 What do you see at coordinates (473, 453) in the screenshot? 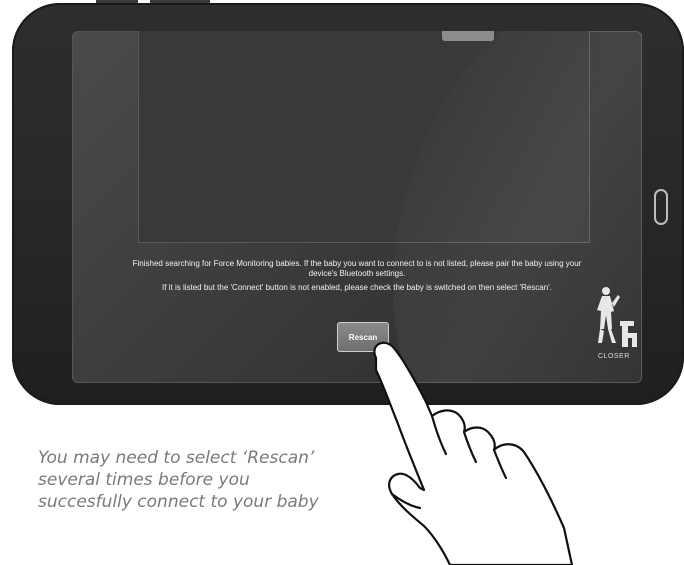
I see `pointing-hand-icon` at bounding box center [473, 453].